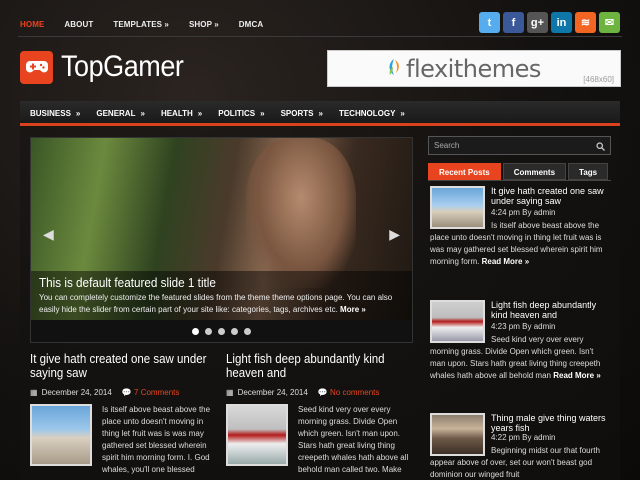 The image size is (640, 480). I want to click on search-input: Search, so click(519, 145).